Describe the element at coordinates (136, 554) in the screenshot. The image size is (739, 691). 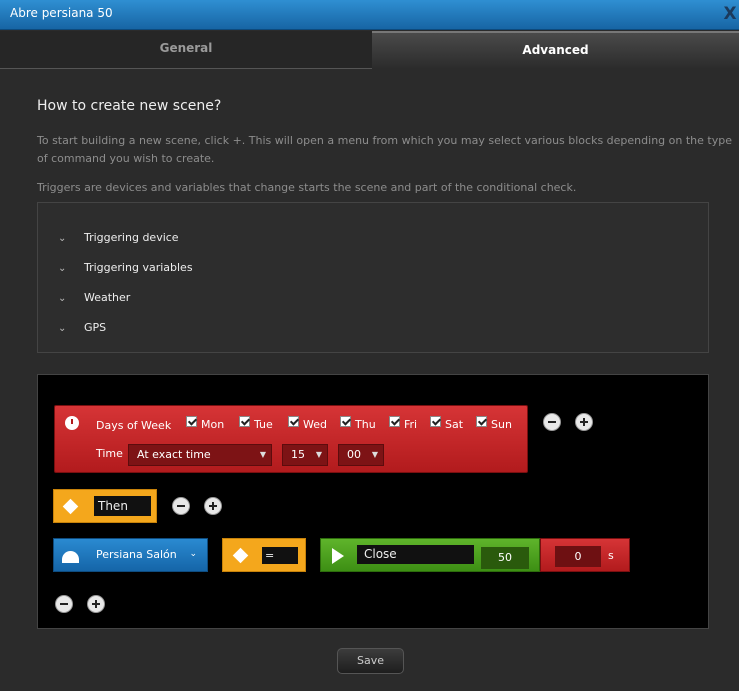
I see `device-name: Persiana Salón` at that location.